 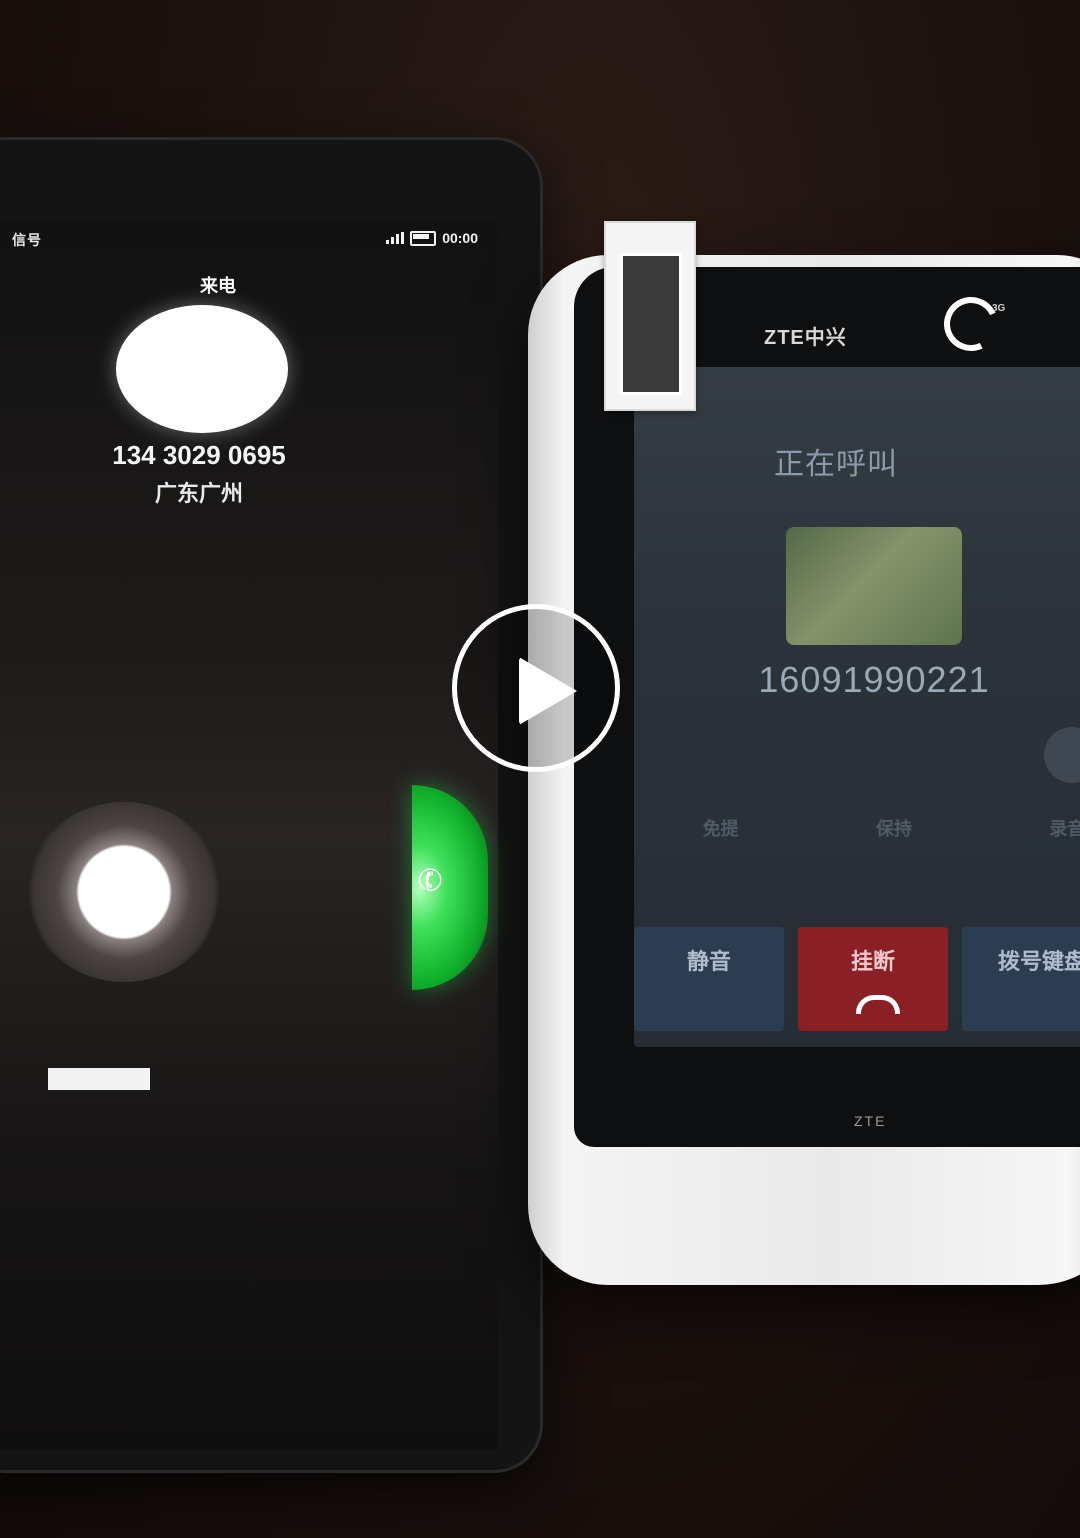 I want to click on caller-number: 134 3029 0695, so click(x=199, y=455).